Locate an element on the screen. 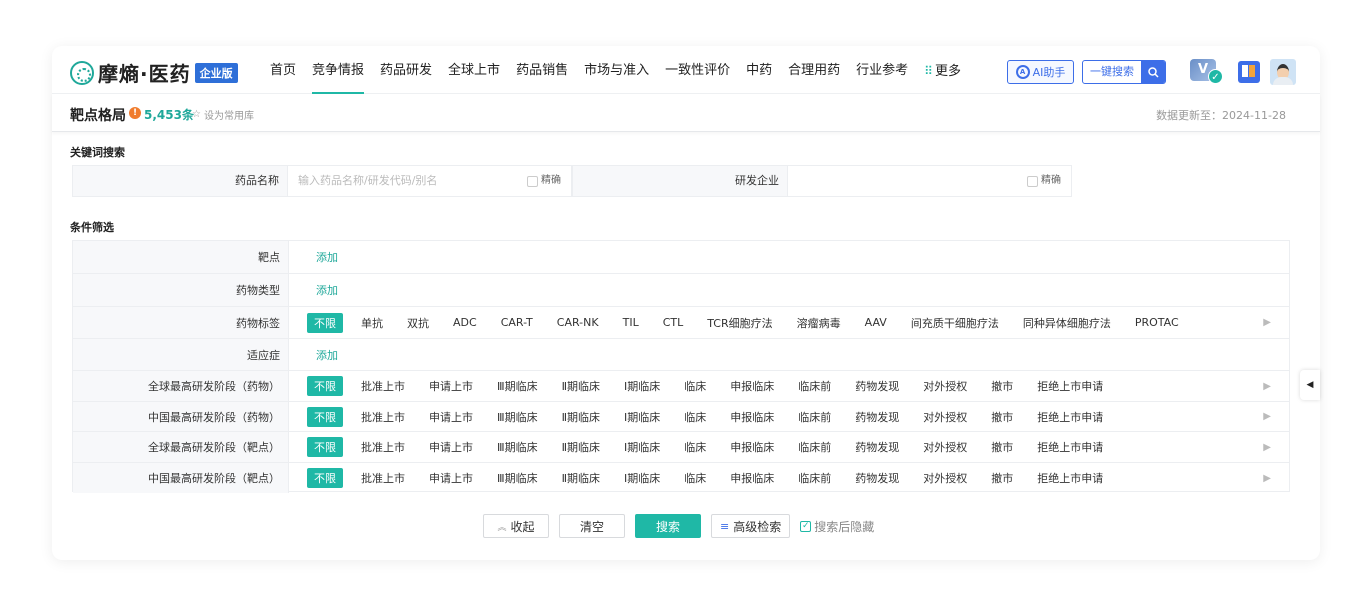 The height and width of the screenshot is (608, 1366). filter-option: PROTAC is located at coordinates (1157, 322).